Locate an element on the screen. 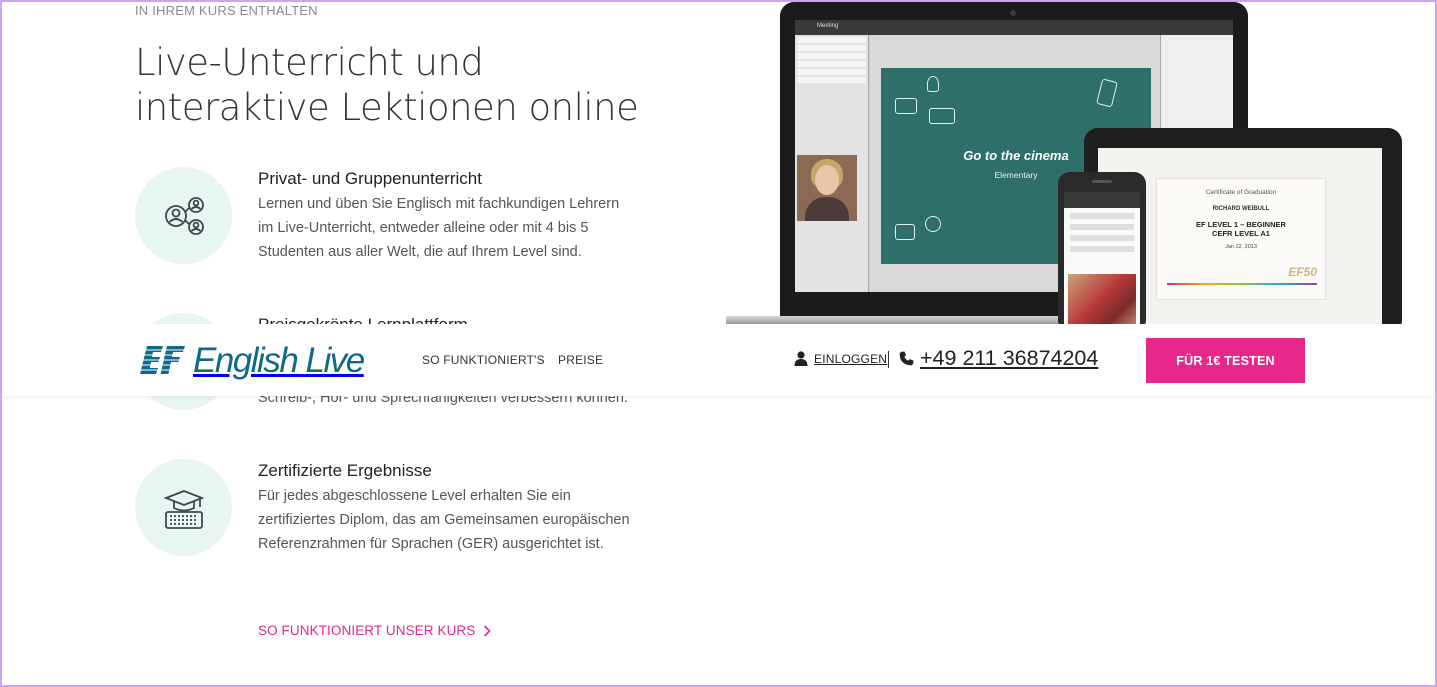 This screenshot has width=1437, height=687. feature-title: Privat- und Gruppenunterricht is located at coordinates (370, 178).